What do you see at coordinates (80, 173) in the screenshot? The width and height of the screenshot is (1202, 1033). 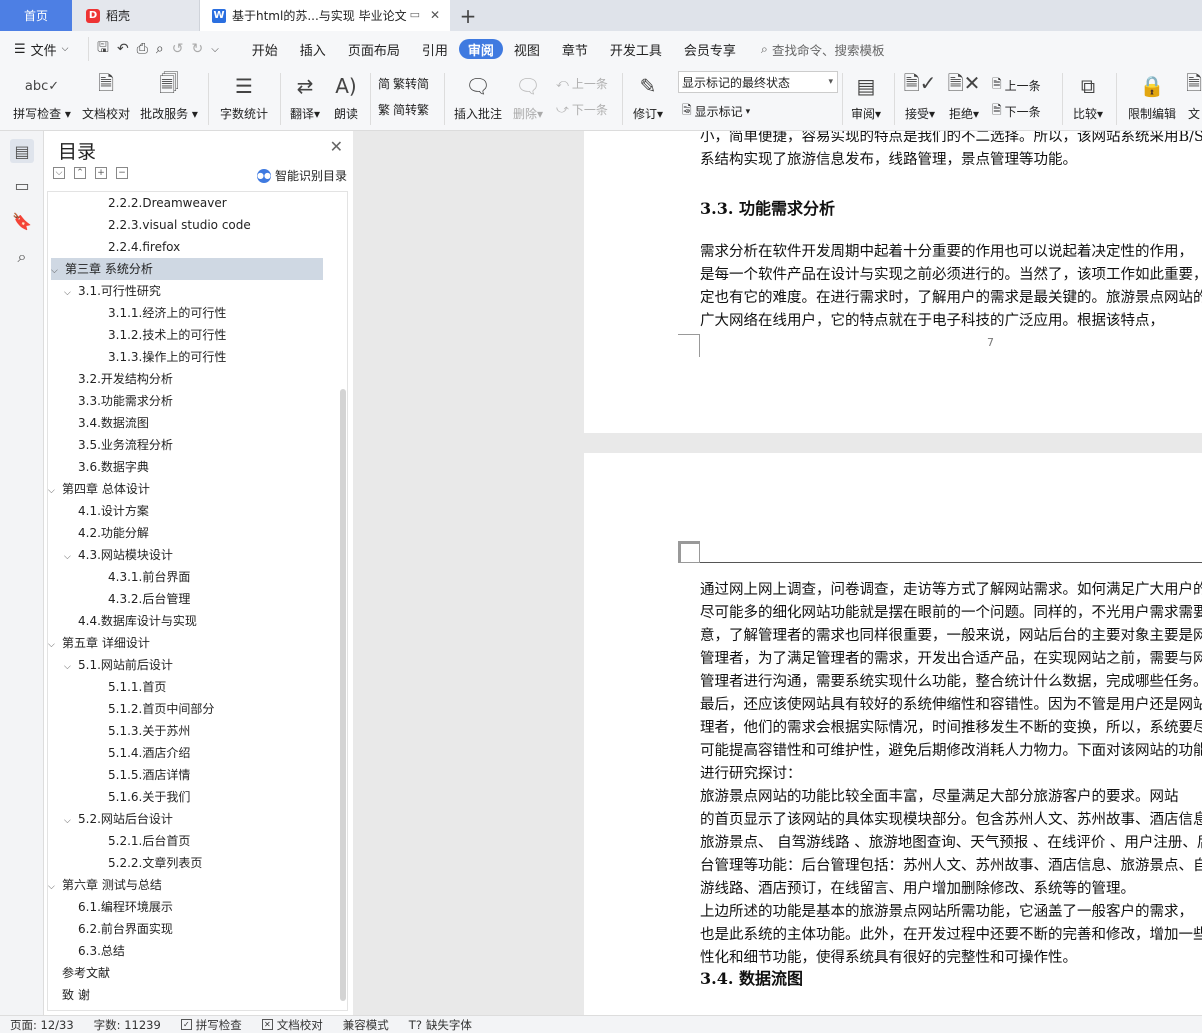 I see `collapse-all-icon: ⌃` at bounding box center [80, 173].